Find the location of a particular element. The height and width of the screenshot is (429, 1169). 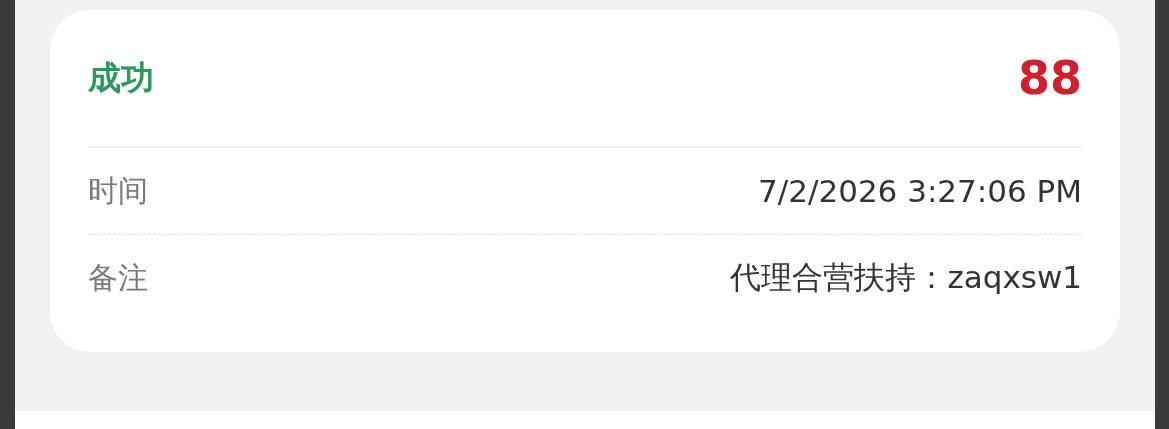

status-label: 成功 is located at coordinates (121, 77).